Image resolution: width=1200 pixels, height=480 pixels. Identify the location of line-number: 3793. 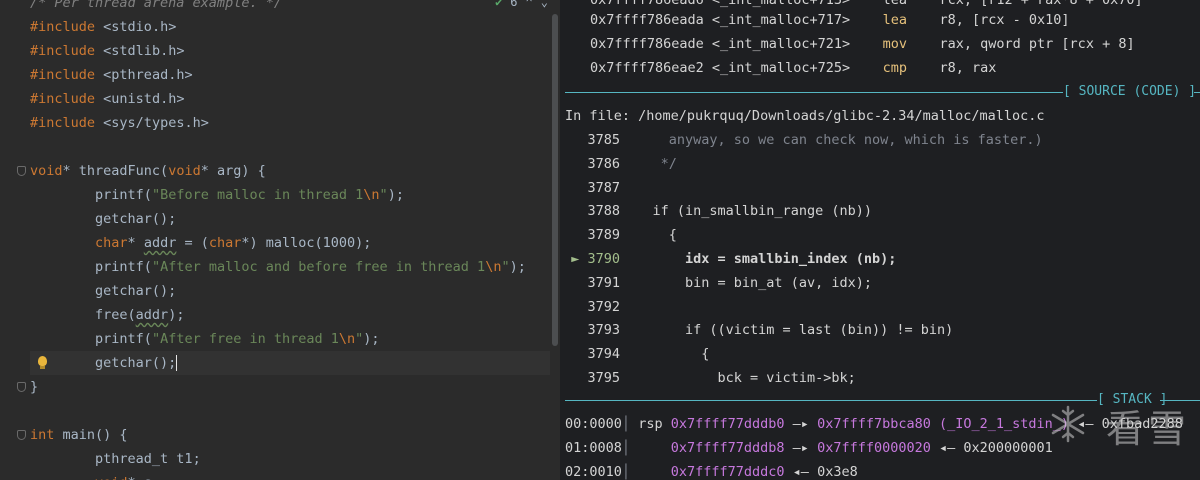
(590, 330).